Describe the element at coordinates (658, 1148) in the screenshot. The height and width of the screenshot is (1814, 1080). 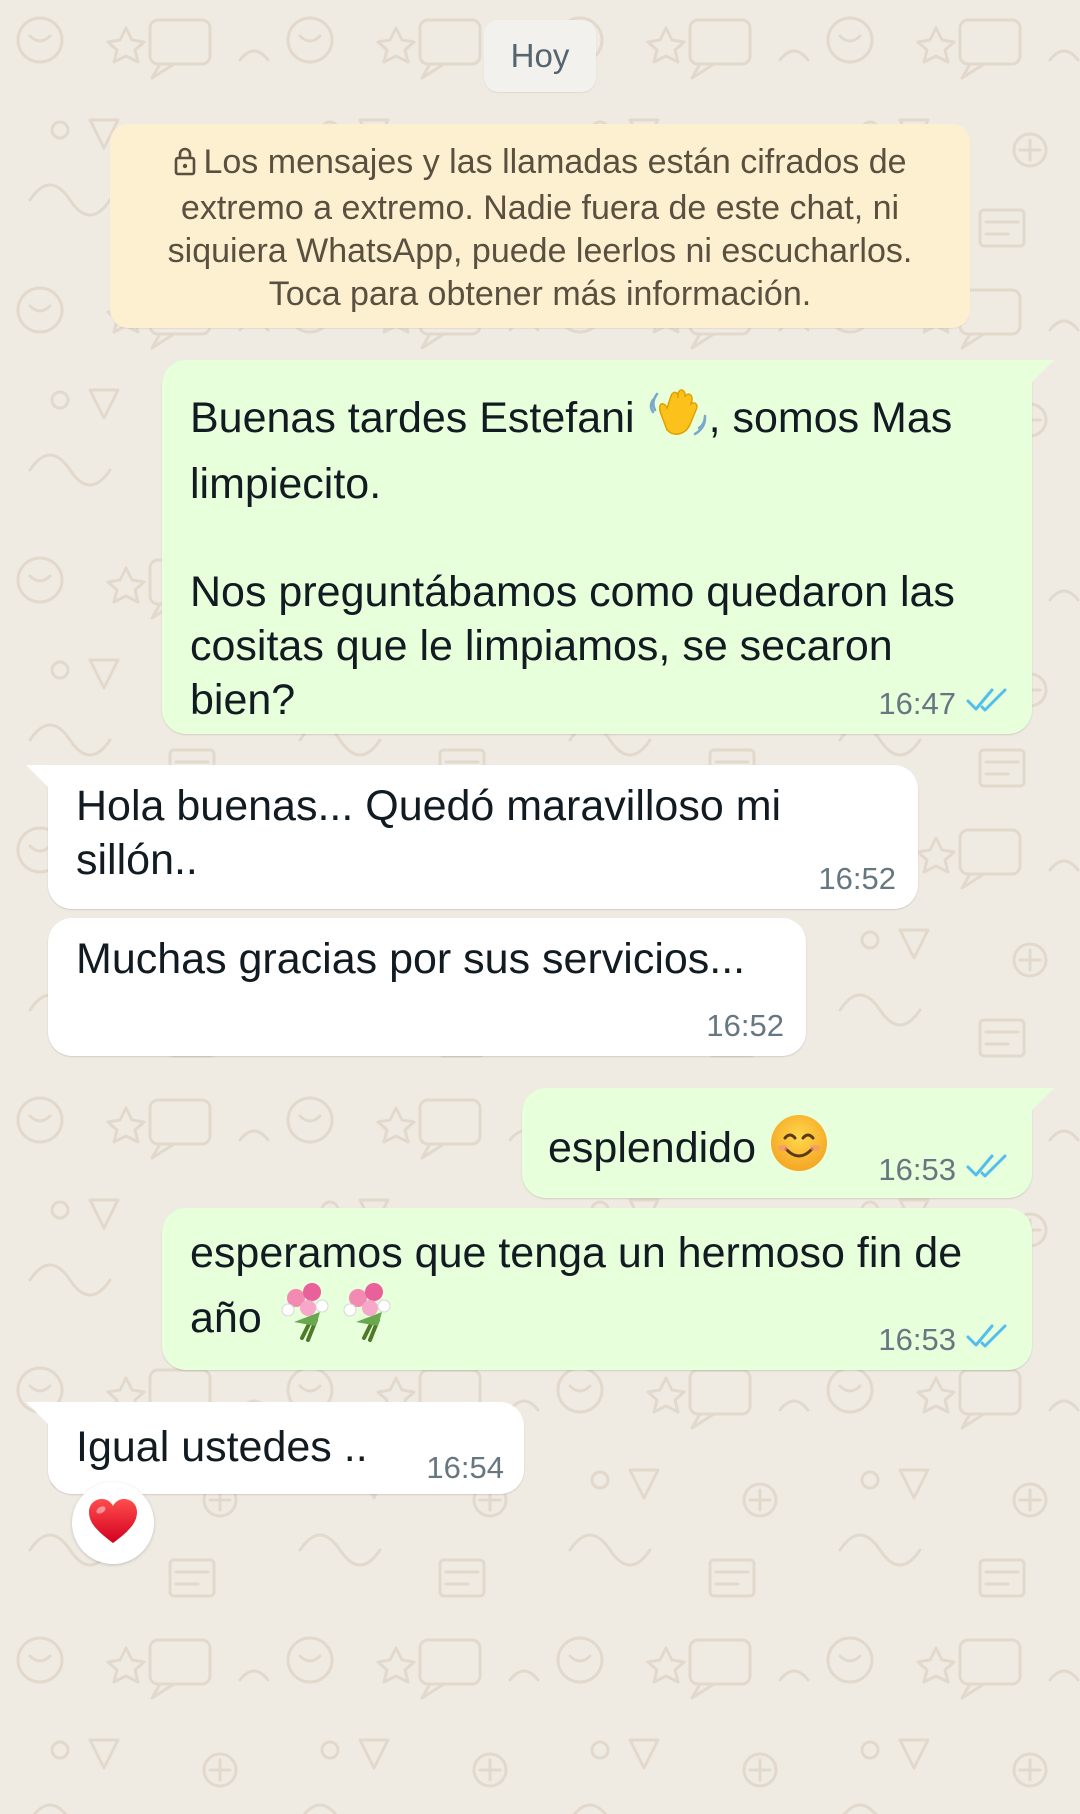
I see `message-text-part: esplendido` at that location.